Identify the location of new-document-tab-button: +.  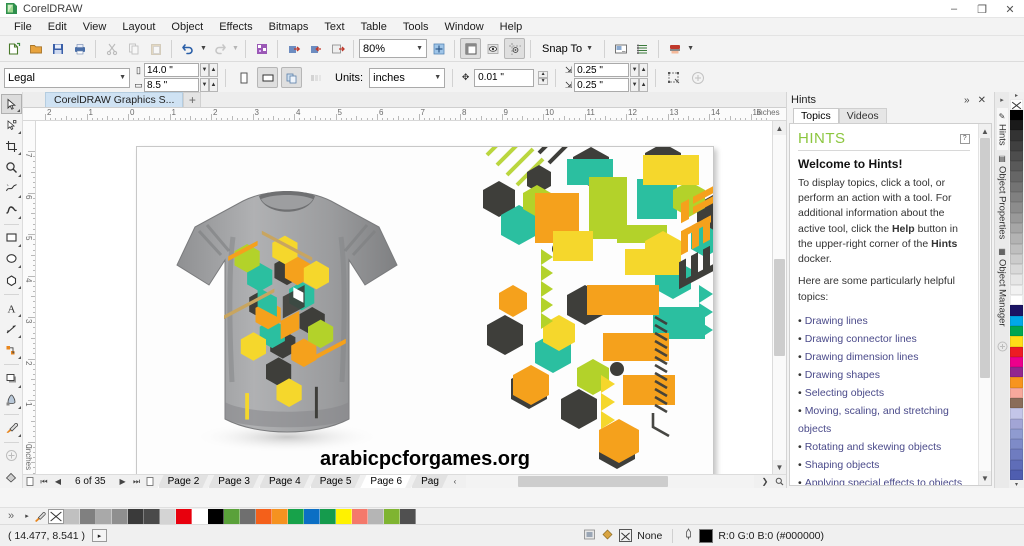
(192, 99).